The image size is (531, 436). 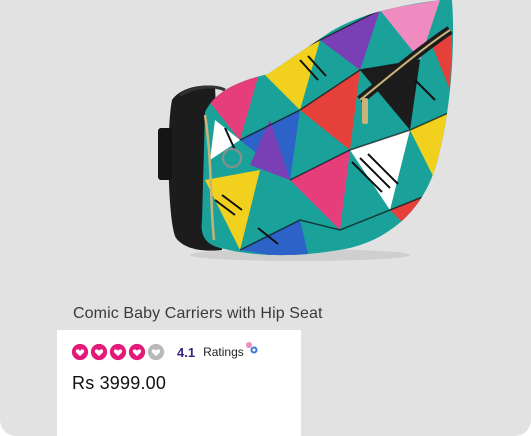 I want to click on rating-row: 4.1 Ratings, so click(x=165, y=351).